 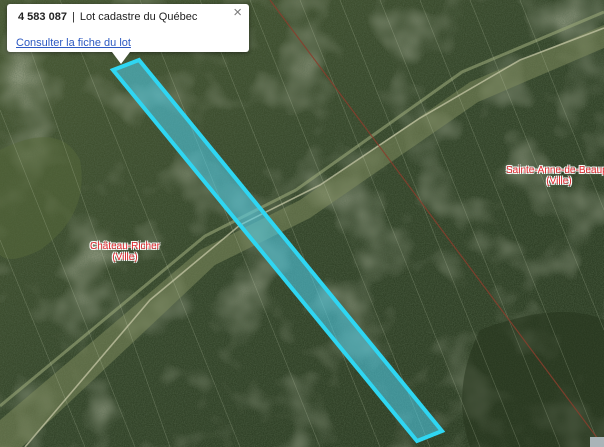 What do you see at coordinates (121, 58) in the screenshot?
I see `popup-pointer` at bounding box center [121, 58].